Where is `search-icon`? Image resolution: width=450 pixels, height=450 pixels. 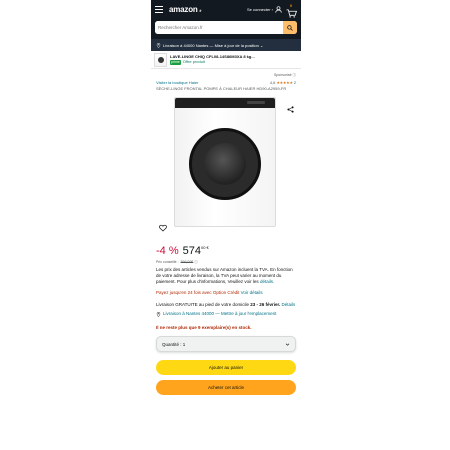 search-icon is located at coordinates (290, 27).